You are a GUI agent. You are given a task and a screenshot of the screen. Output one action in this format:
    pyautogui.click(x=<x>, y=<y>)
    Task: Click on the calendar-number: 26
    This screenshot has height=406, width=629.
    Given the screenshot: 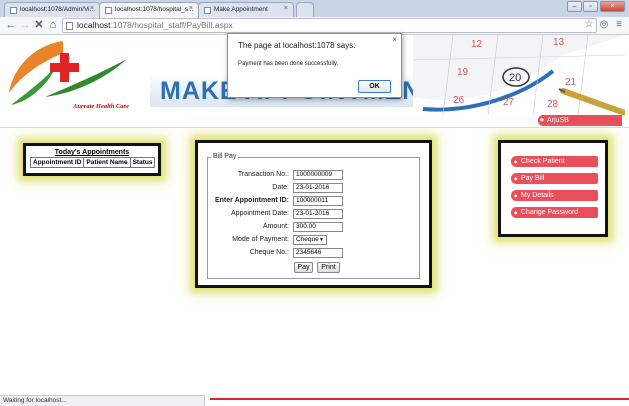 What is the action you would take?
    pyautogui.click(x=459, y=100)
    